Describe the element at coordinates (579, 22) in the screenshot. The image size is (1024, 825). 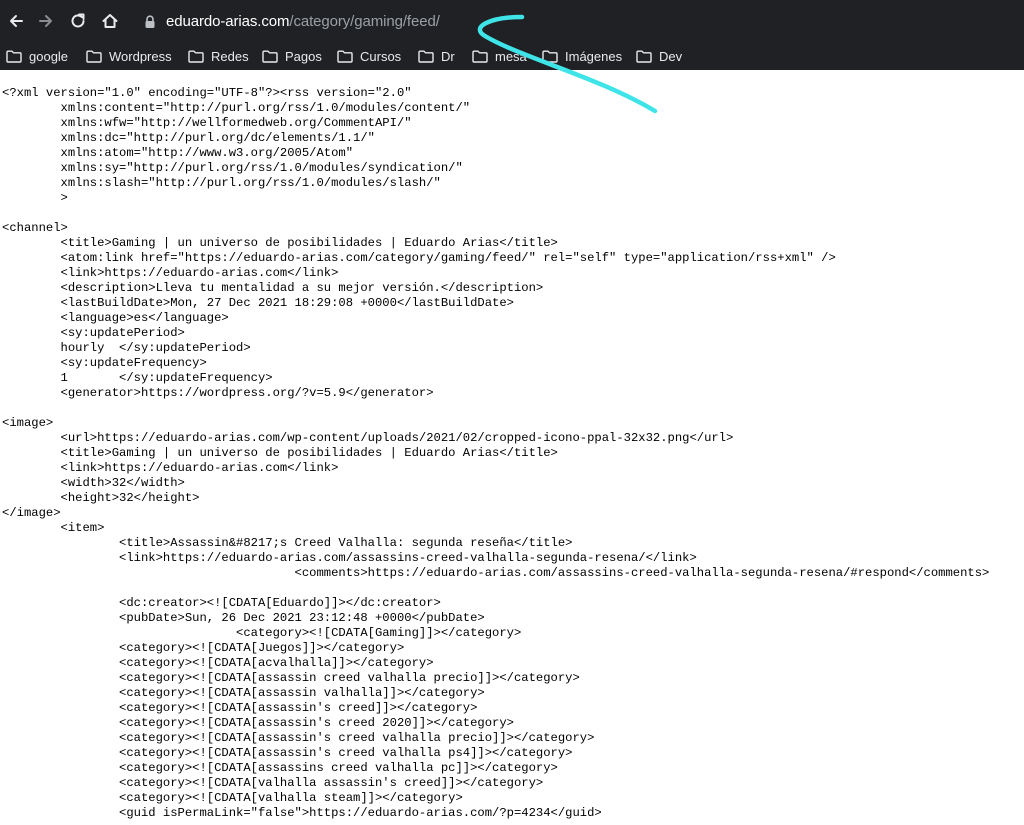
I see `address-bar: eduardo-arias.com/category/gaming/feed/` at that location.